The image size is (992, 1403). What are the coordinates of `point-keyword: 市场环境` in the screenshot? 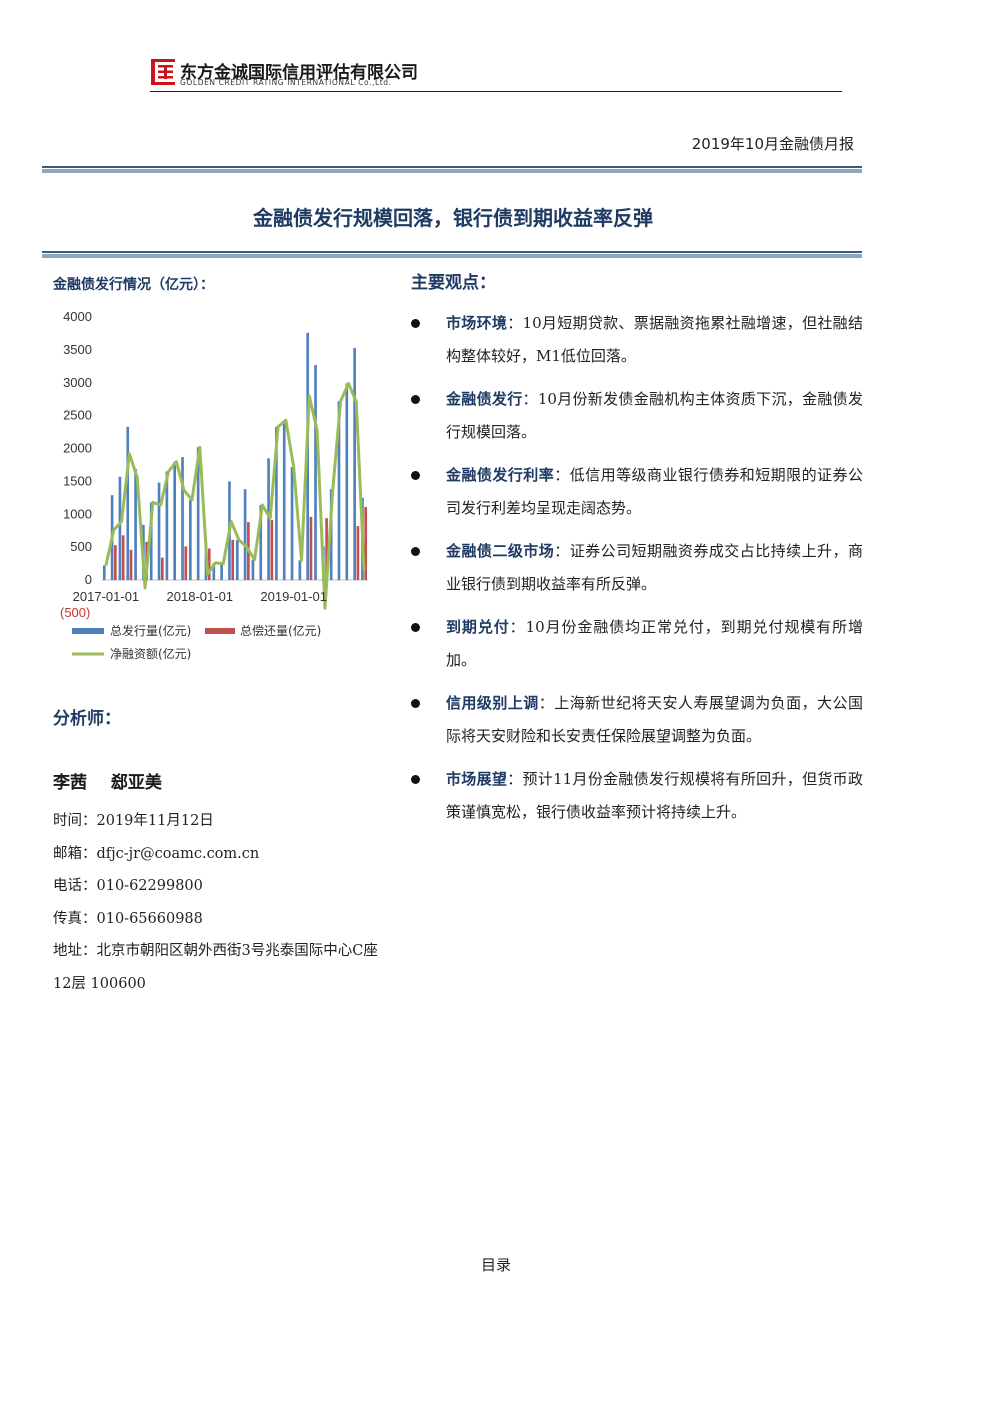 It's located at (477, 323).